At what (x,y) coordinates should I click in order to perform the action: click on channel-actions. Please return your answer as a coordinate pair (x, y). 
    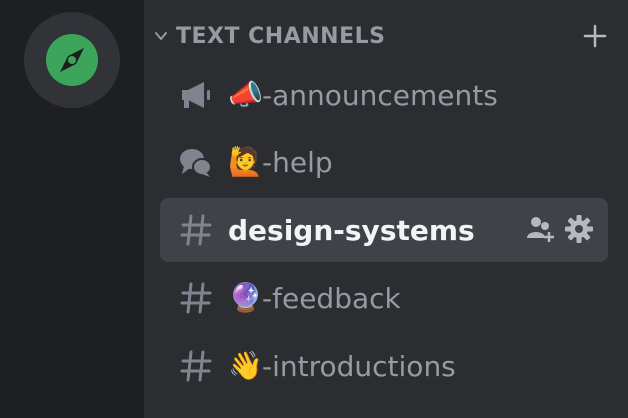
    Looking at the image, I should click on (560, 231).